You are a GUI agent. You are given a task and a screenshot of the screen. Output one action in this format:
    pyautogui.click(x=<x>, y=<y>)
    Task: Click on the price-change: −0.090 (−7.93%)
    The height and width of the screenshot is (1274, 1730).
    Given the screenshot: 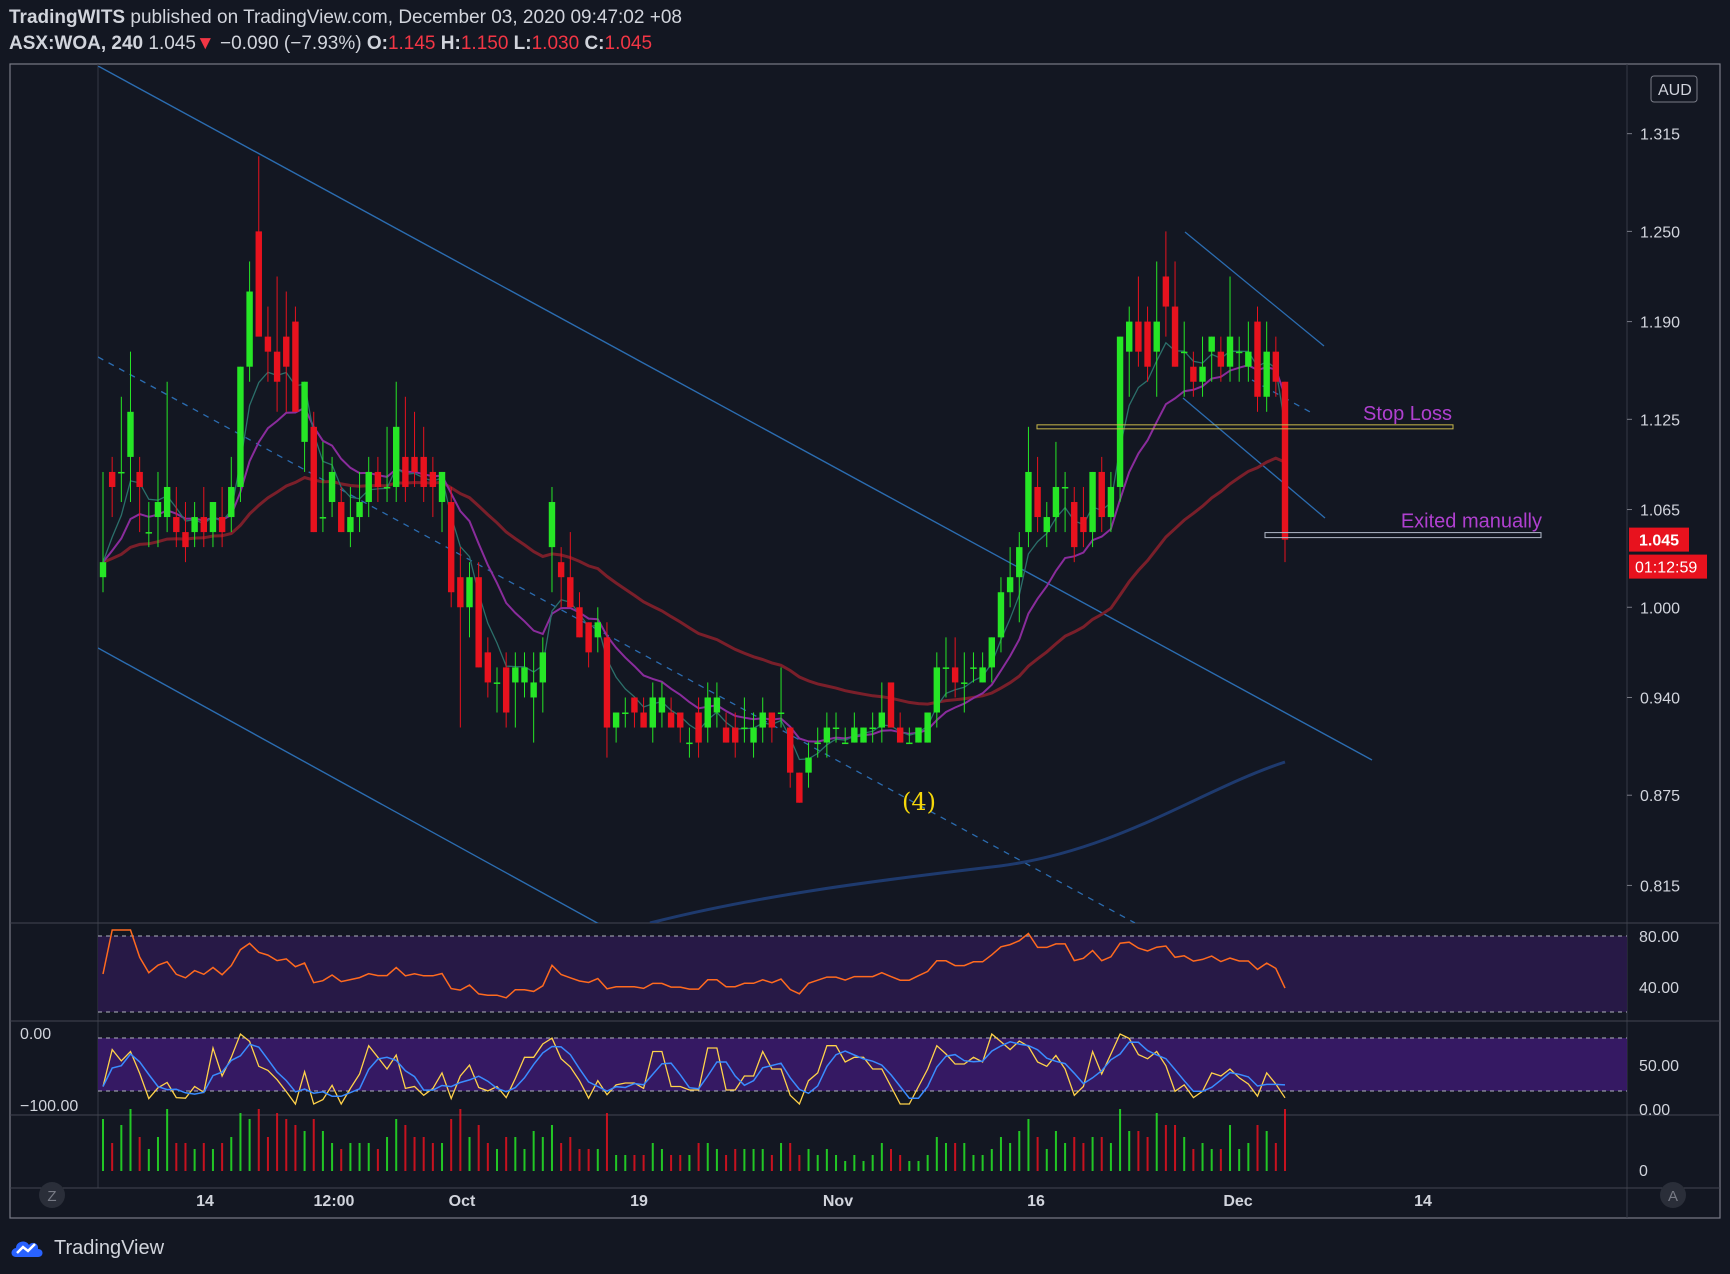 What is the action you would take?
    pyautogui.click(x=291, y=43)
    